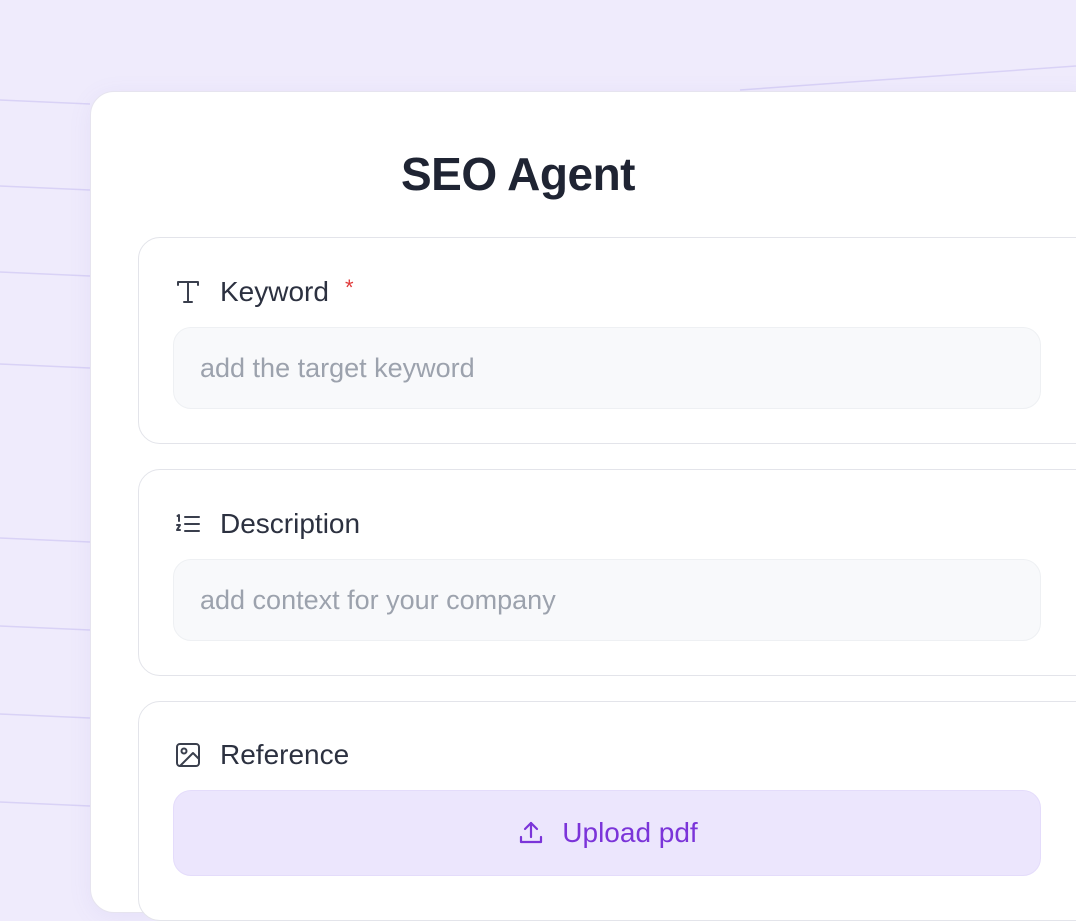 The height and width of the screenshot is (921, 1076). I want to click on keyword-header: Keyword *, so click(263, 292).